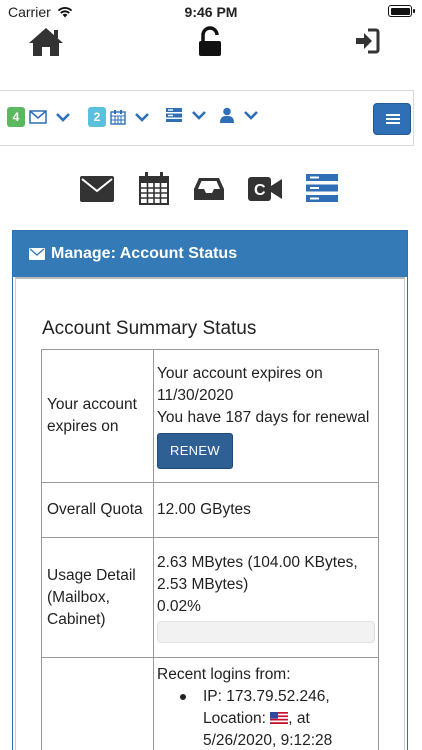 The width and height of the screenshot is (422, 750). I want to click on calendar-dropdown: 2, so click(119, 117).